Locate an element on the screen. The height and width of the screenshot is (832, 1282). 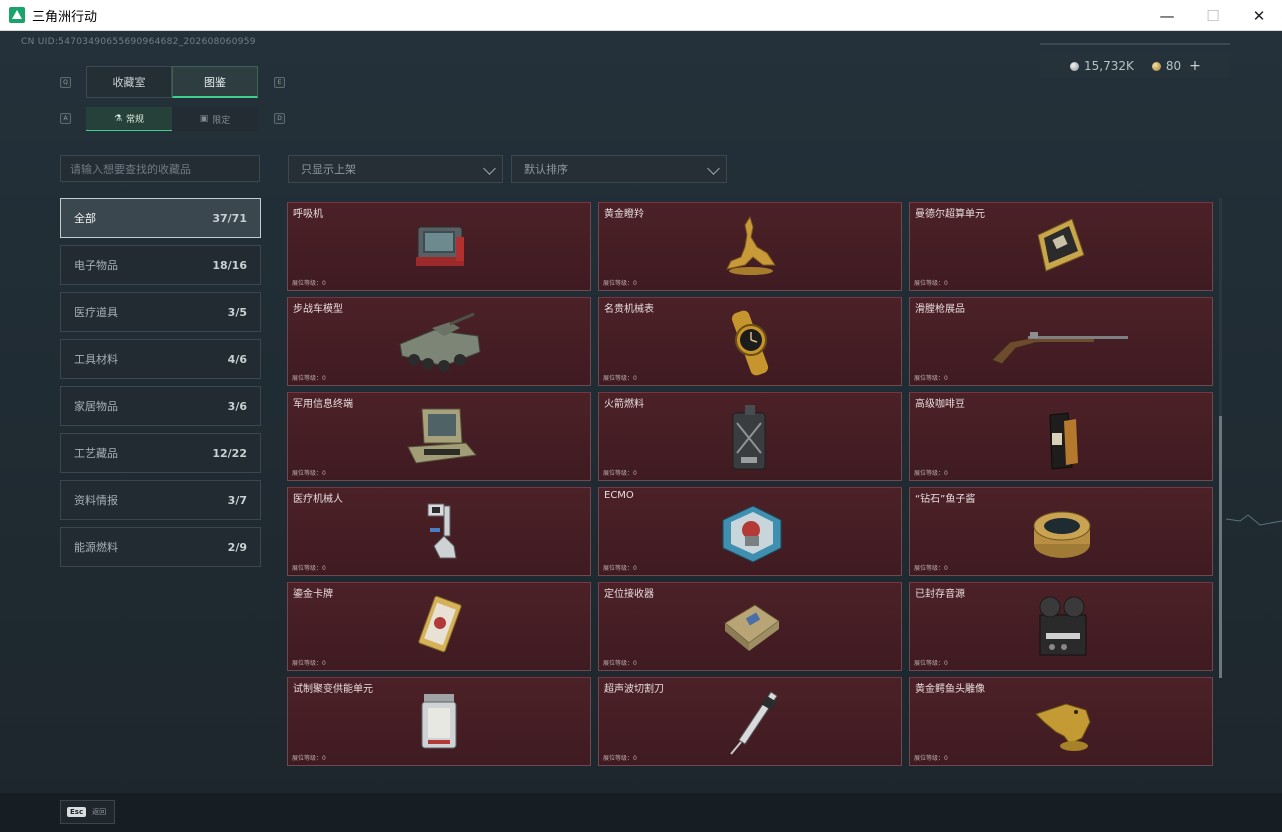
category-count: 37/71 is located at coordinates (229, 218).